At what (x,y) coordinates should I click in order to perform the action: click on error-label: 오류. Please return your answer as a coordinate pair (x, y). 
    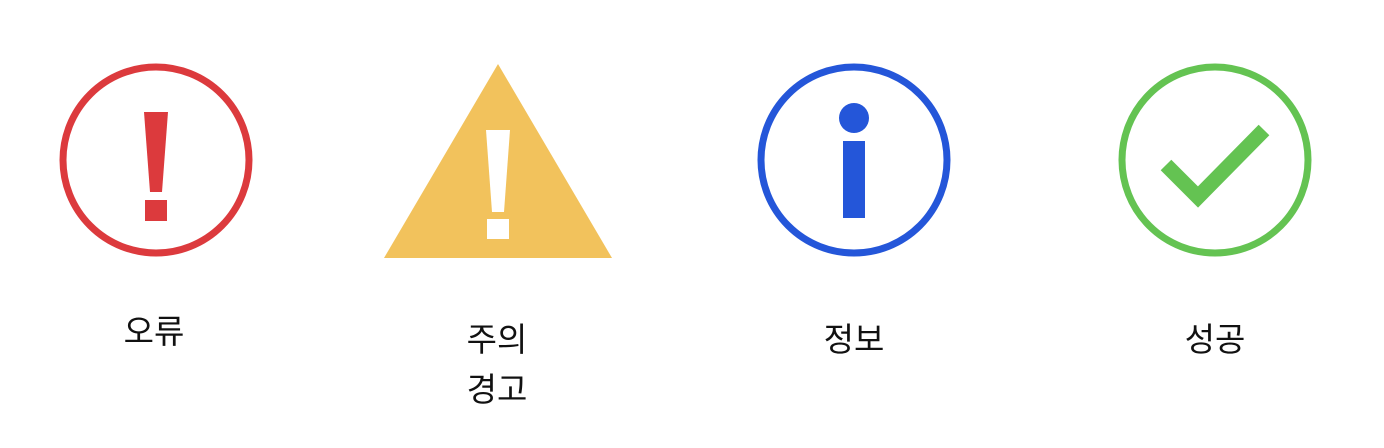
    Looking at the image, I should click on (154, 331).